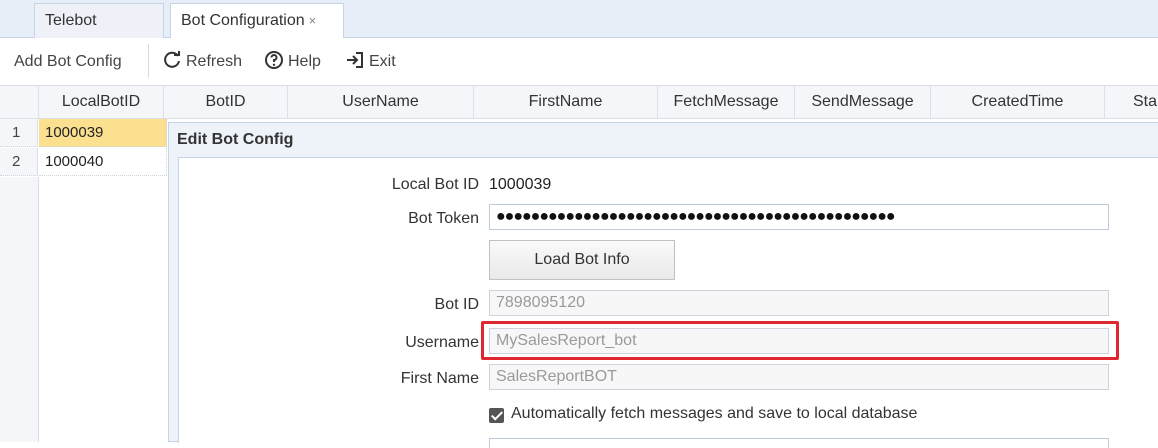 The width and height of the screenshot is (1158, 448). What do you see at coordinates (382, 61) in the screenshot?
I see `exit-label: Exit` at bounding box center [382, 61].